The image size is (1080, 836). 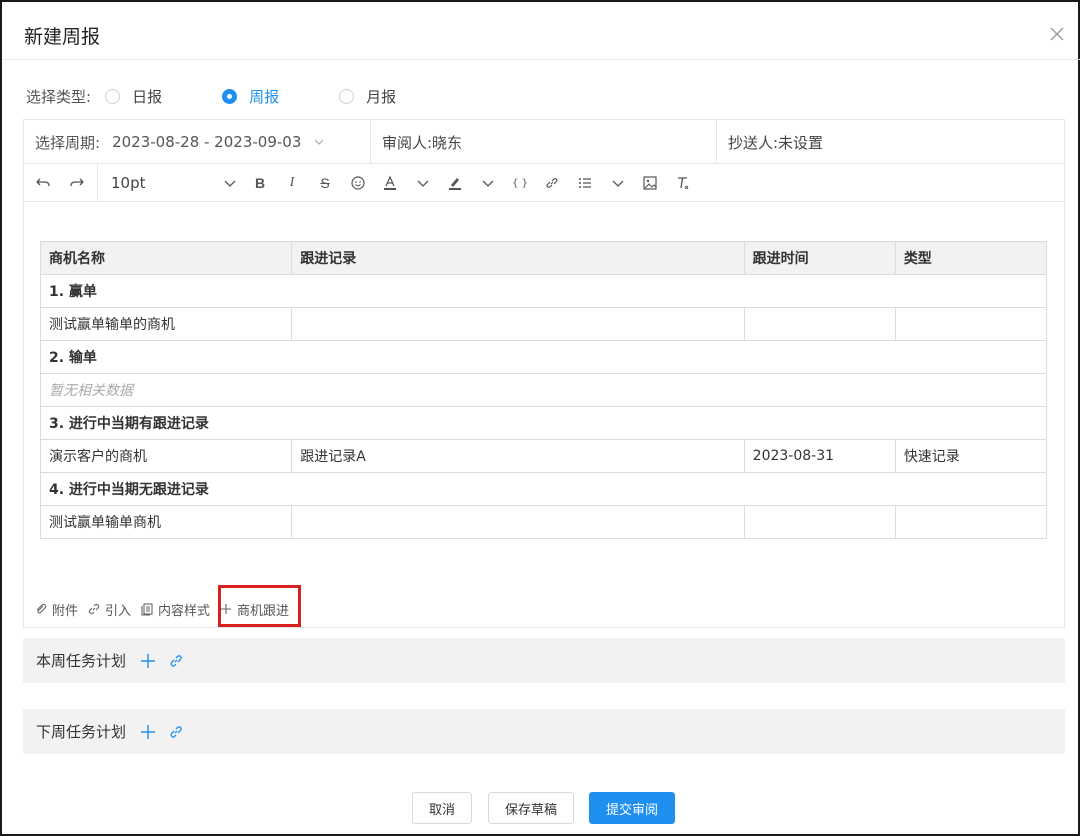 I want to click on table-cell: 2023-08-31, so click(x=819, y=456).